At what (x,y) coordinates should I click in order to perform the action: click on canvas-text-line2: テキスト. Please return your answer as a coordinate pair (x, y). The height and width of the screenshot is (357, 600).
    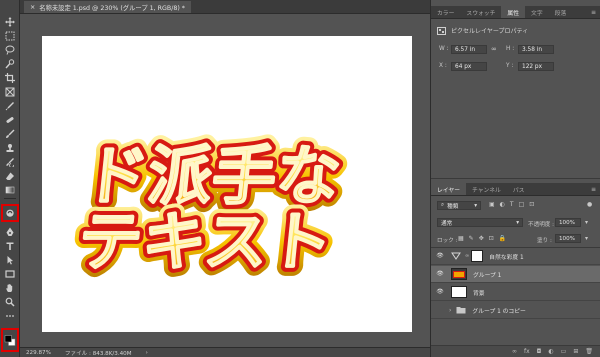
    Looking at the image, I should click on (205, 242).